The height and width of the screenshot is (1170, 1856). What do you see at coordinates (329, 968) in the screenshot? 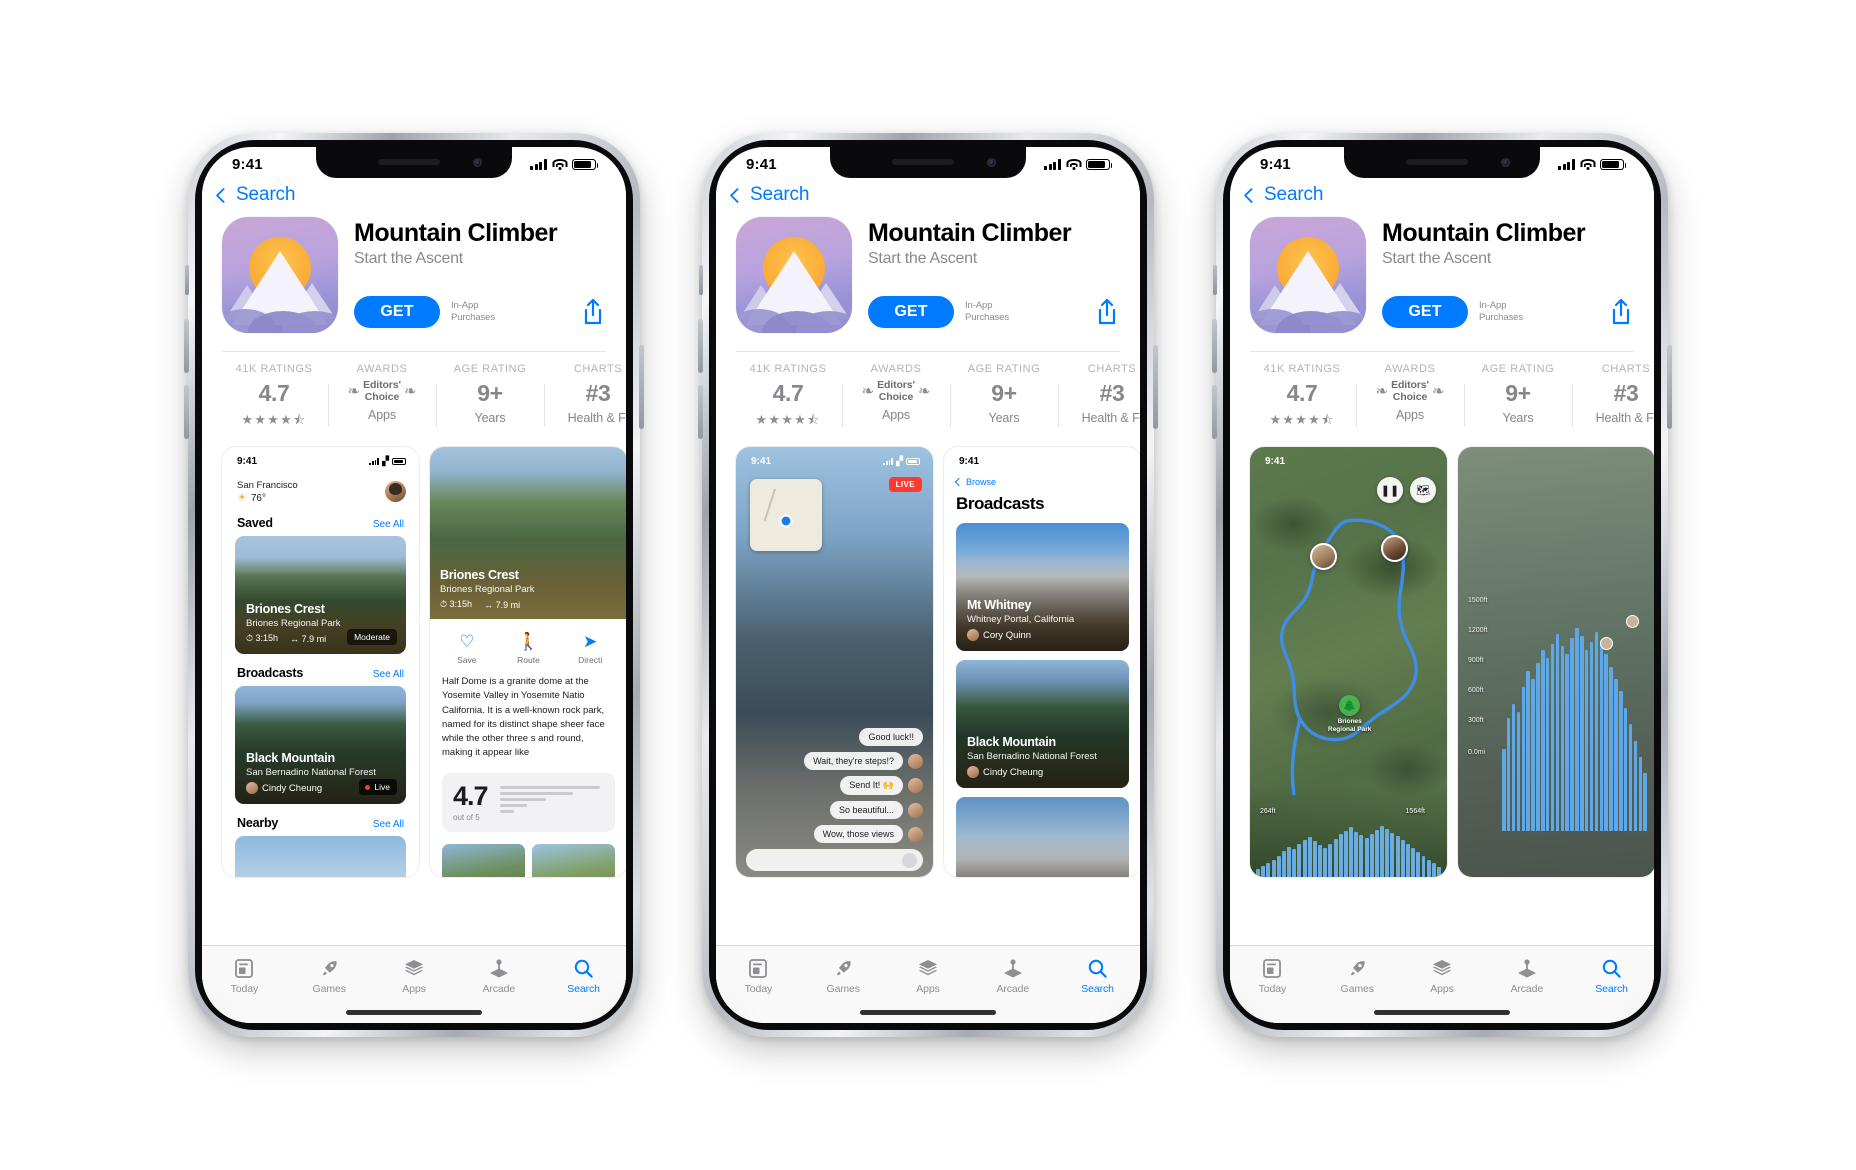
I see `rocket-icon` at bounding box center [329, 968].